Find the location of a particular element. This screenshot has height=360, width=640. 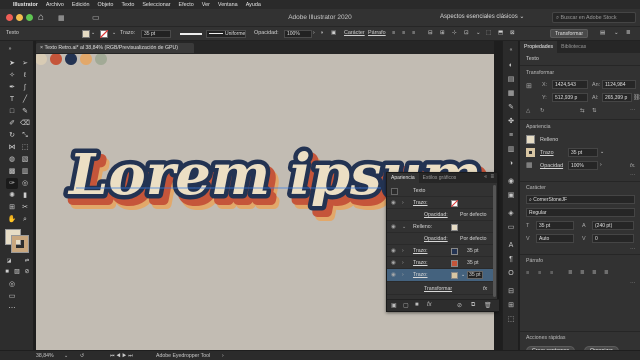

type-tool-icon: T is located at coordinates (12, 99).